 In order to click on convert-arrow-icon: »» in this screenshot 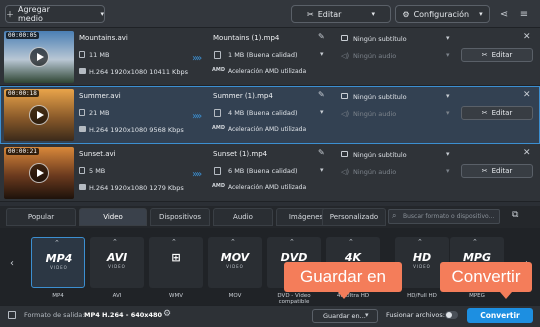, I will do `click(197, 174)`.